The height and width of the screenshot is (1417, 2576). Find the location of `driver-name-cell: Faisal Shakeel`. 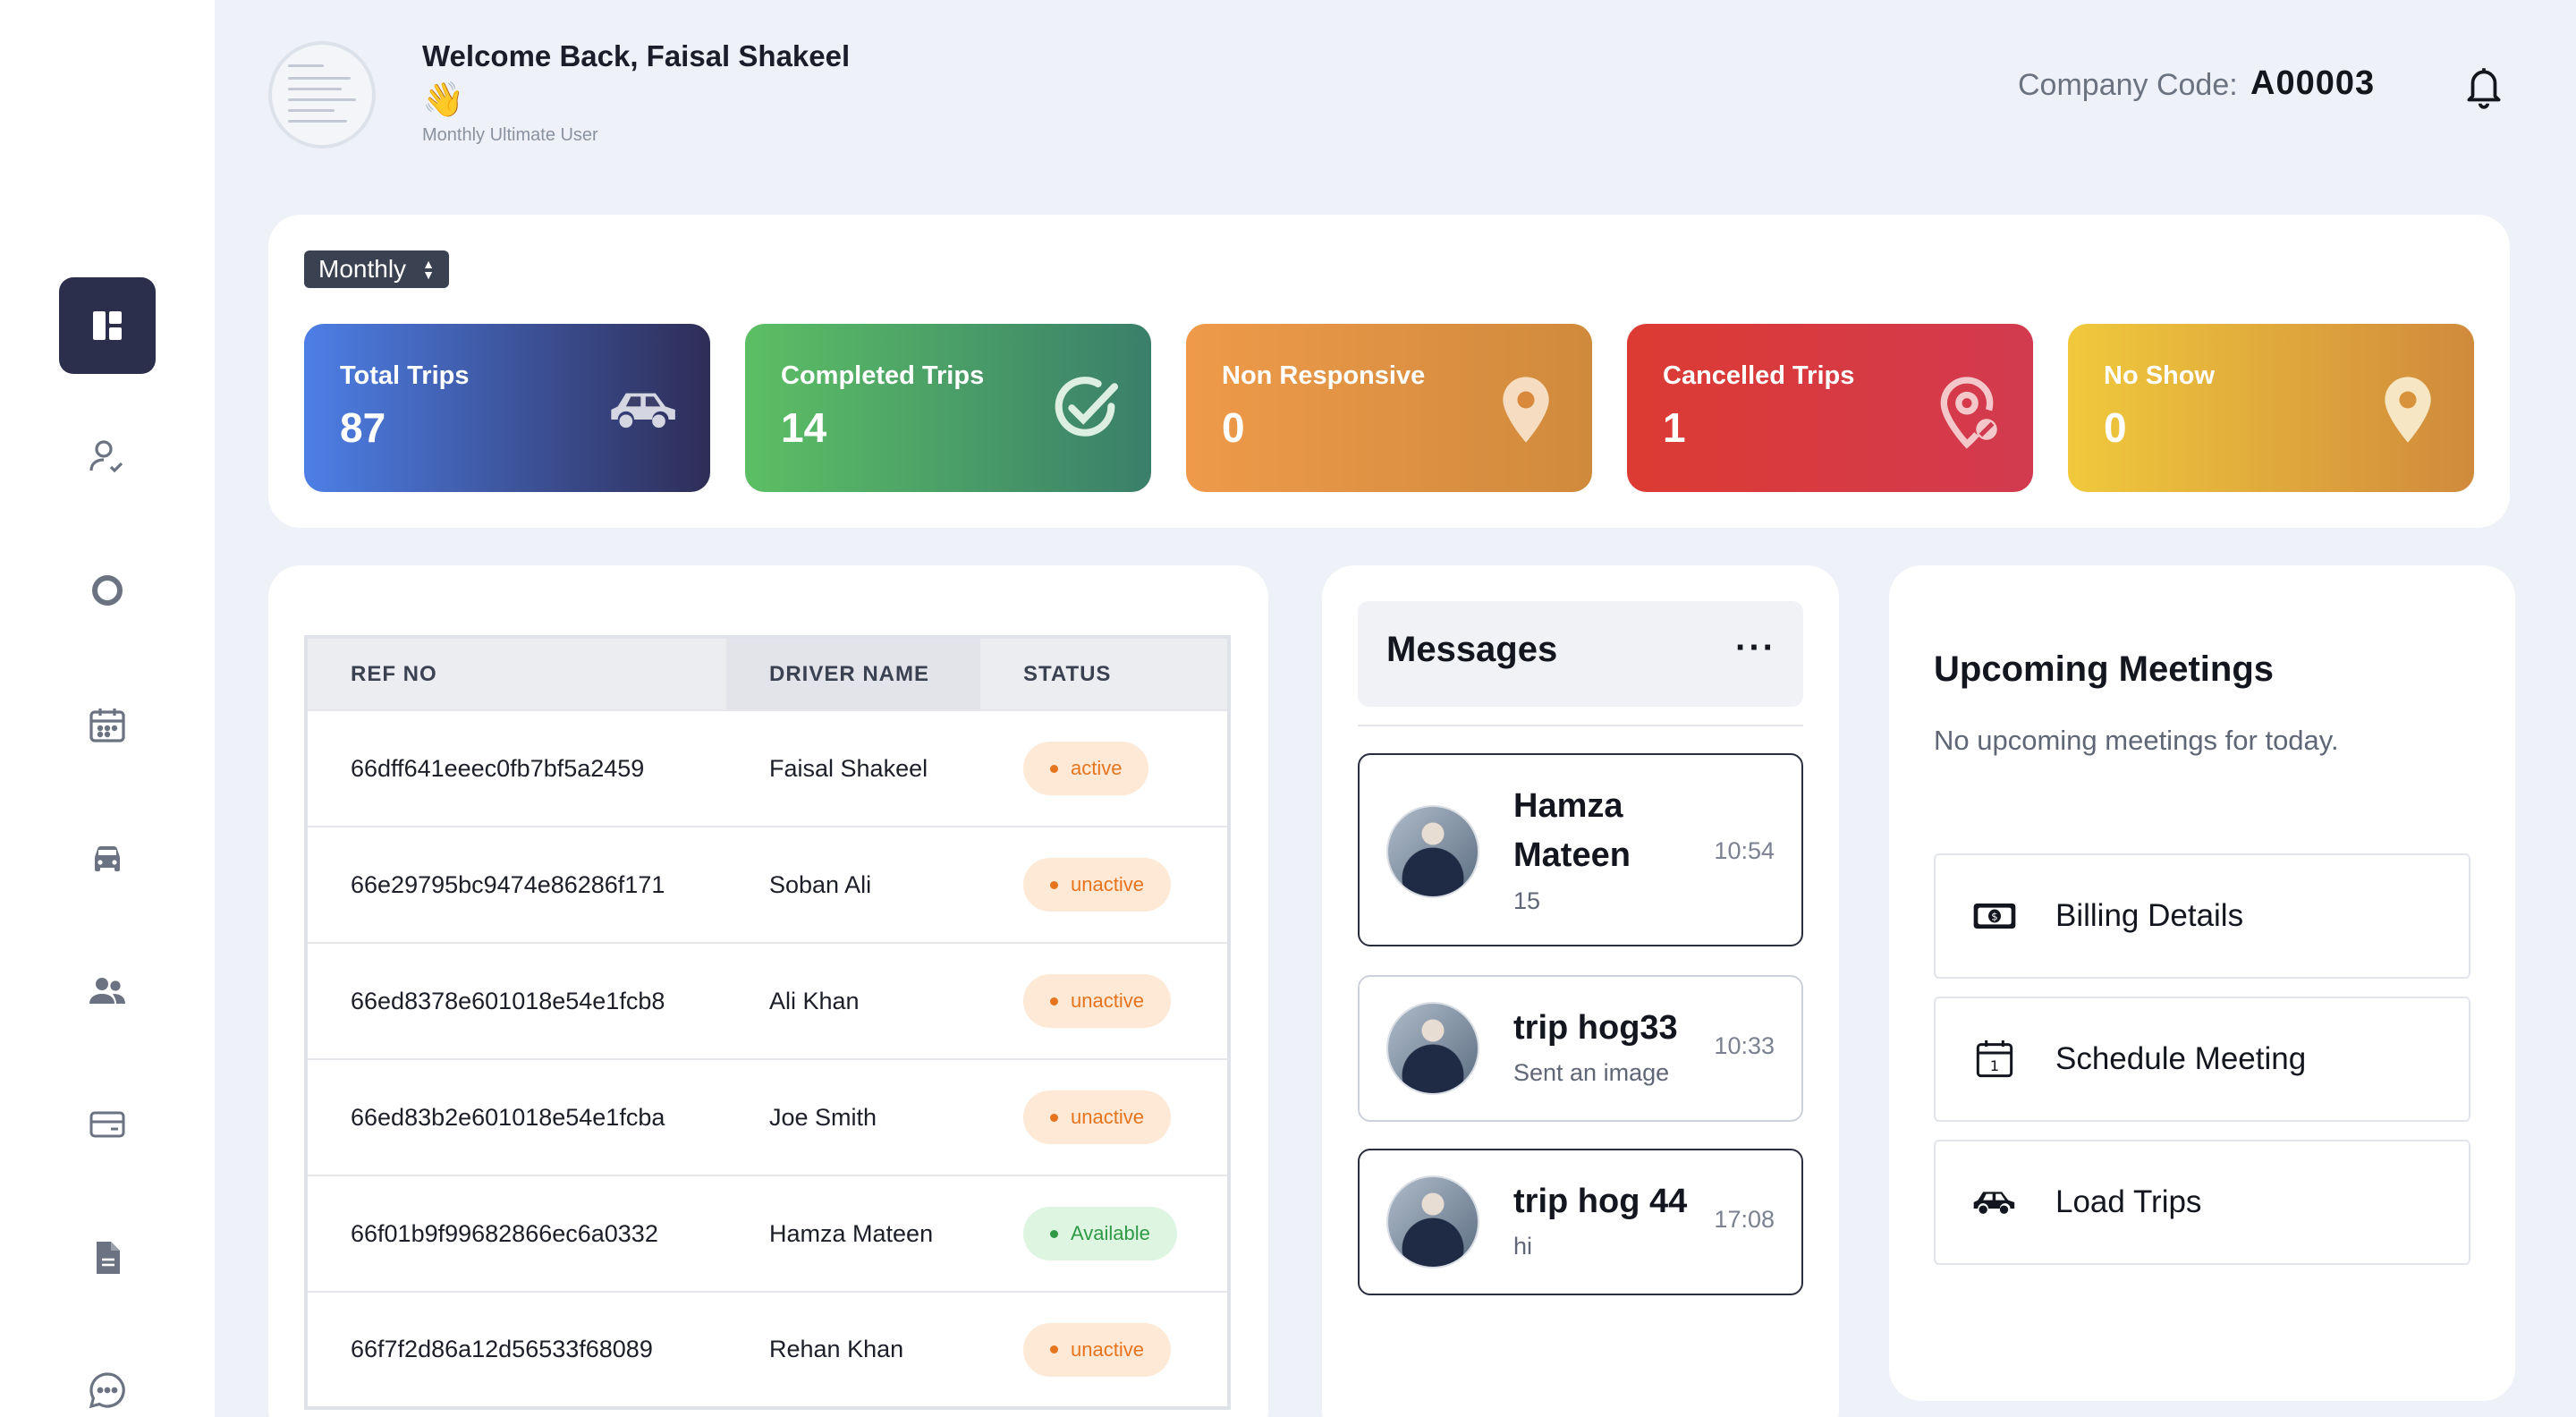

driver-name-cell: Faisal Shakeel is located at coordinates (853, 768).